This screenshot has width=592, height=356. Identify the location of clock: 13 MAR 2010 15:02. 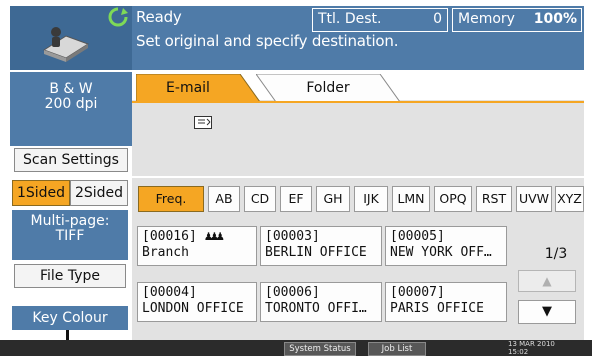
(548, 348).